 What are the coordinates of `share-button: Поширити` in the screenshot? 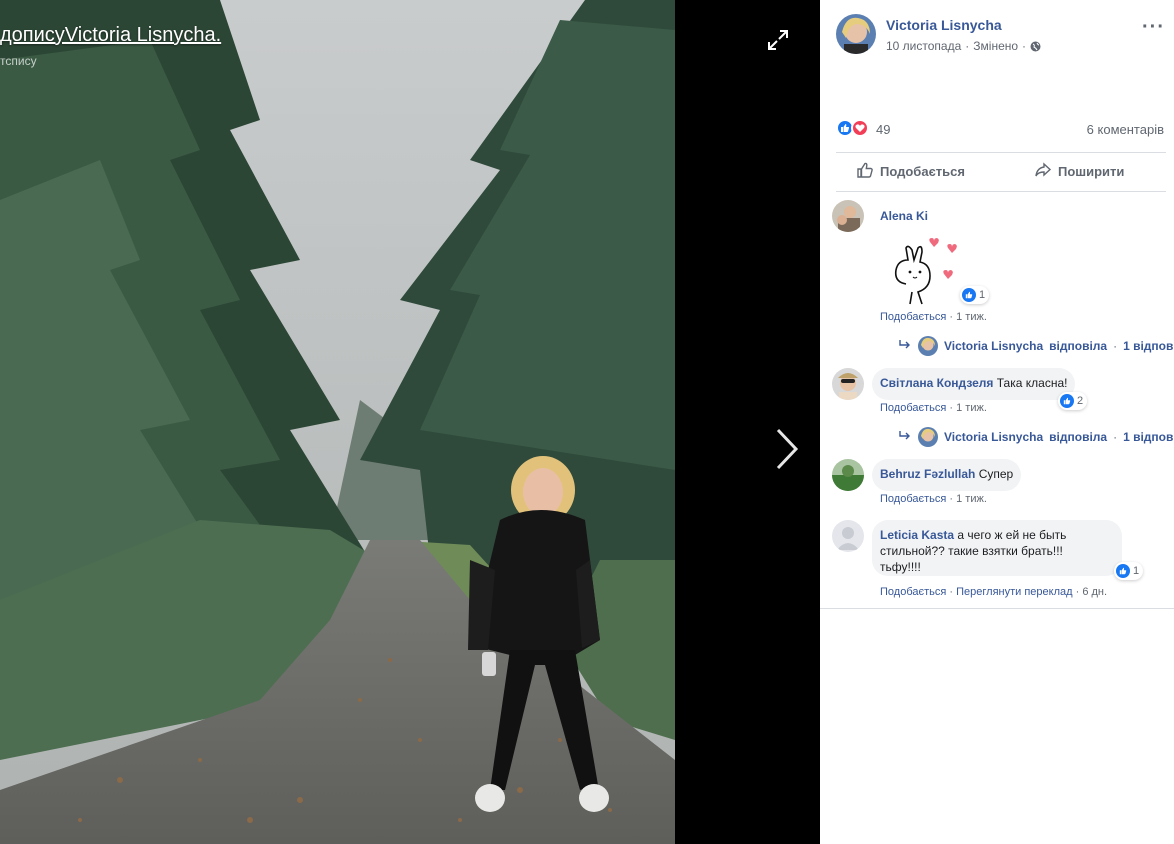 It's located at (1079, 171).